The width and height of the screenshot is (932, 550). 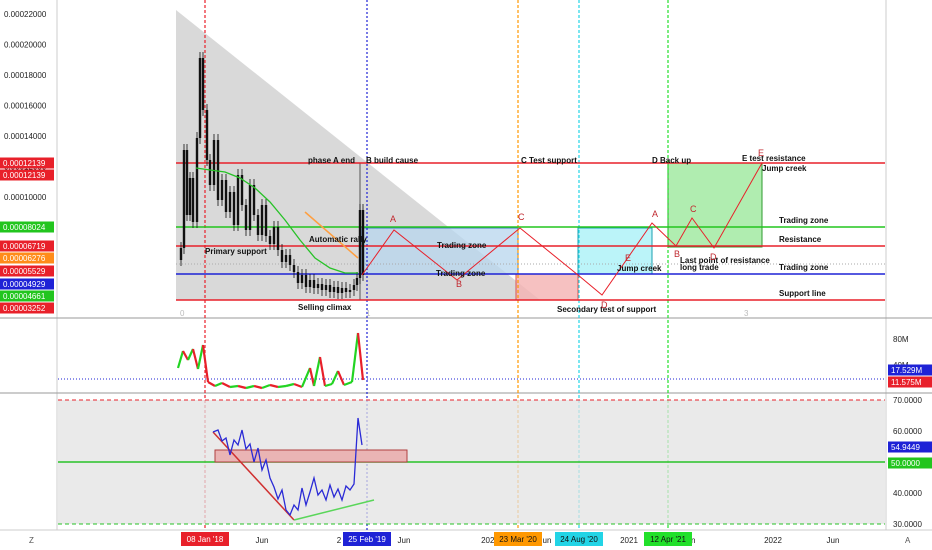 I want to click on annotation-label: Automatic rally, so click(x=338, y=239).